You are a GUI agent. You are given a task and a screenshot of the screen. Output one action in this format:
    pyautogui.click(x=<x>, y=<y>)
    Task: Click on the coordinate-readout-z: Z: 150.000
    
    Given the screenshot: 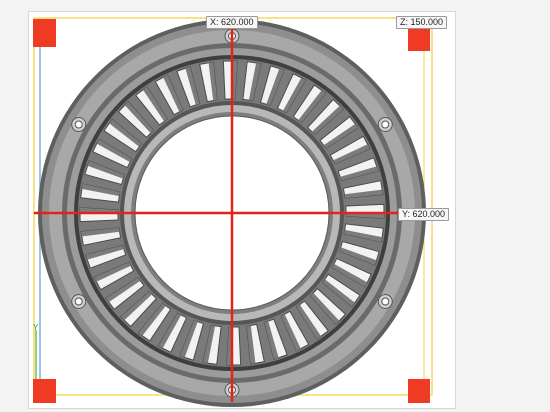 What is the action you would take?
    pyautogui.click(x=422, y=22)
    